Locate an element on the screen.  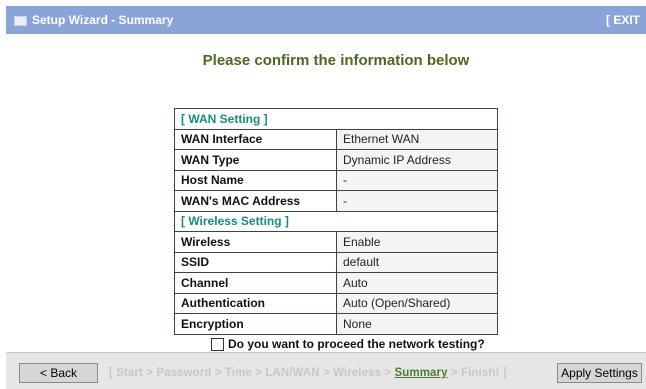
row-value: Auto (Open/Shared) is located at coordinates (417, 303).